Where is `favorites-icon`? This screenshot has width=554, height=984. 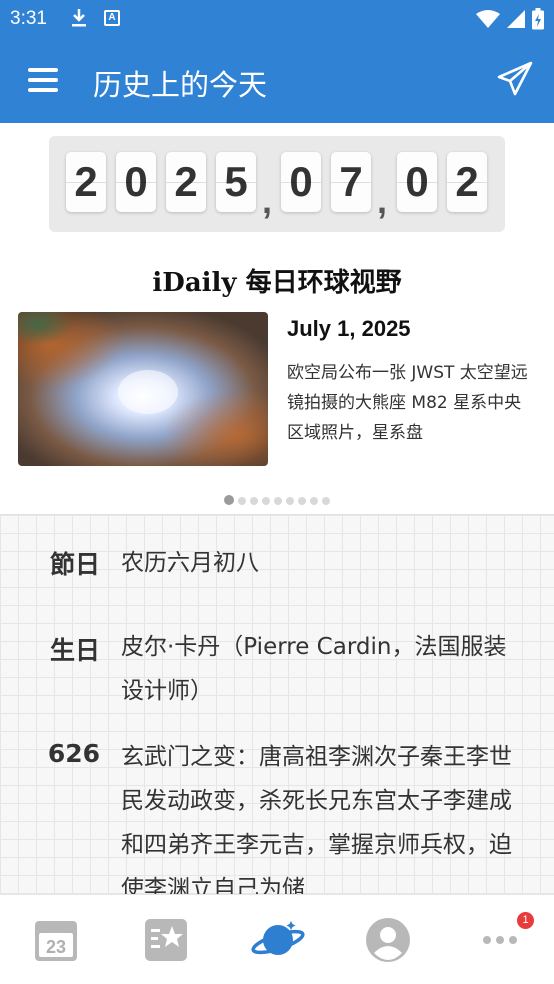 favorites-icon is located at coordinates (166, 940).